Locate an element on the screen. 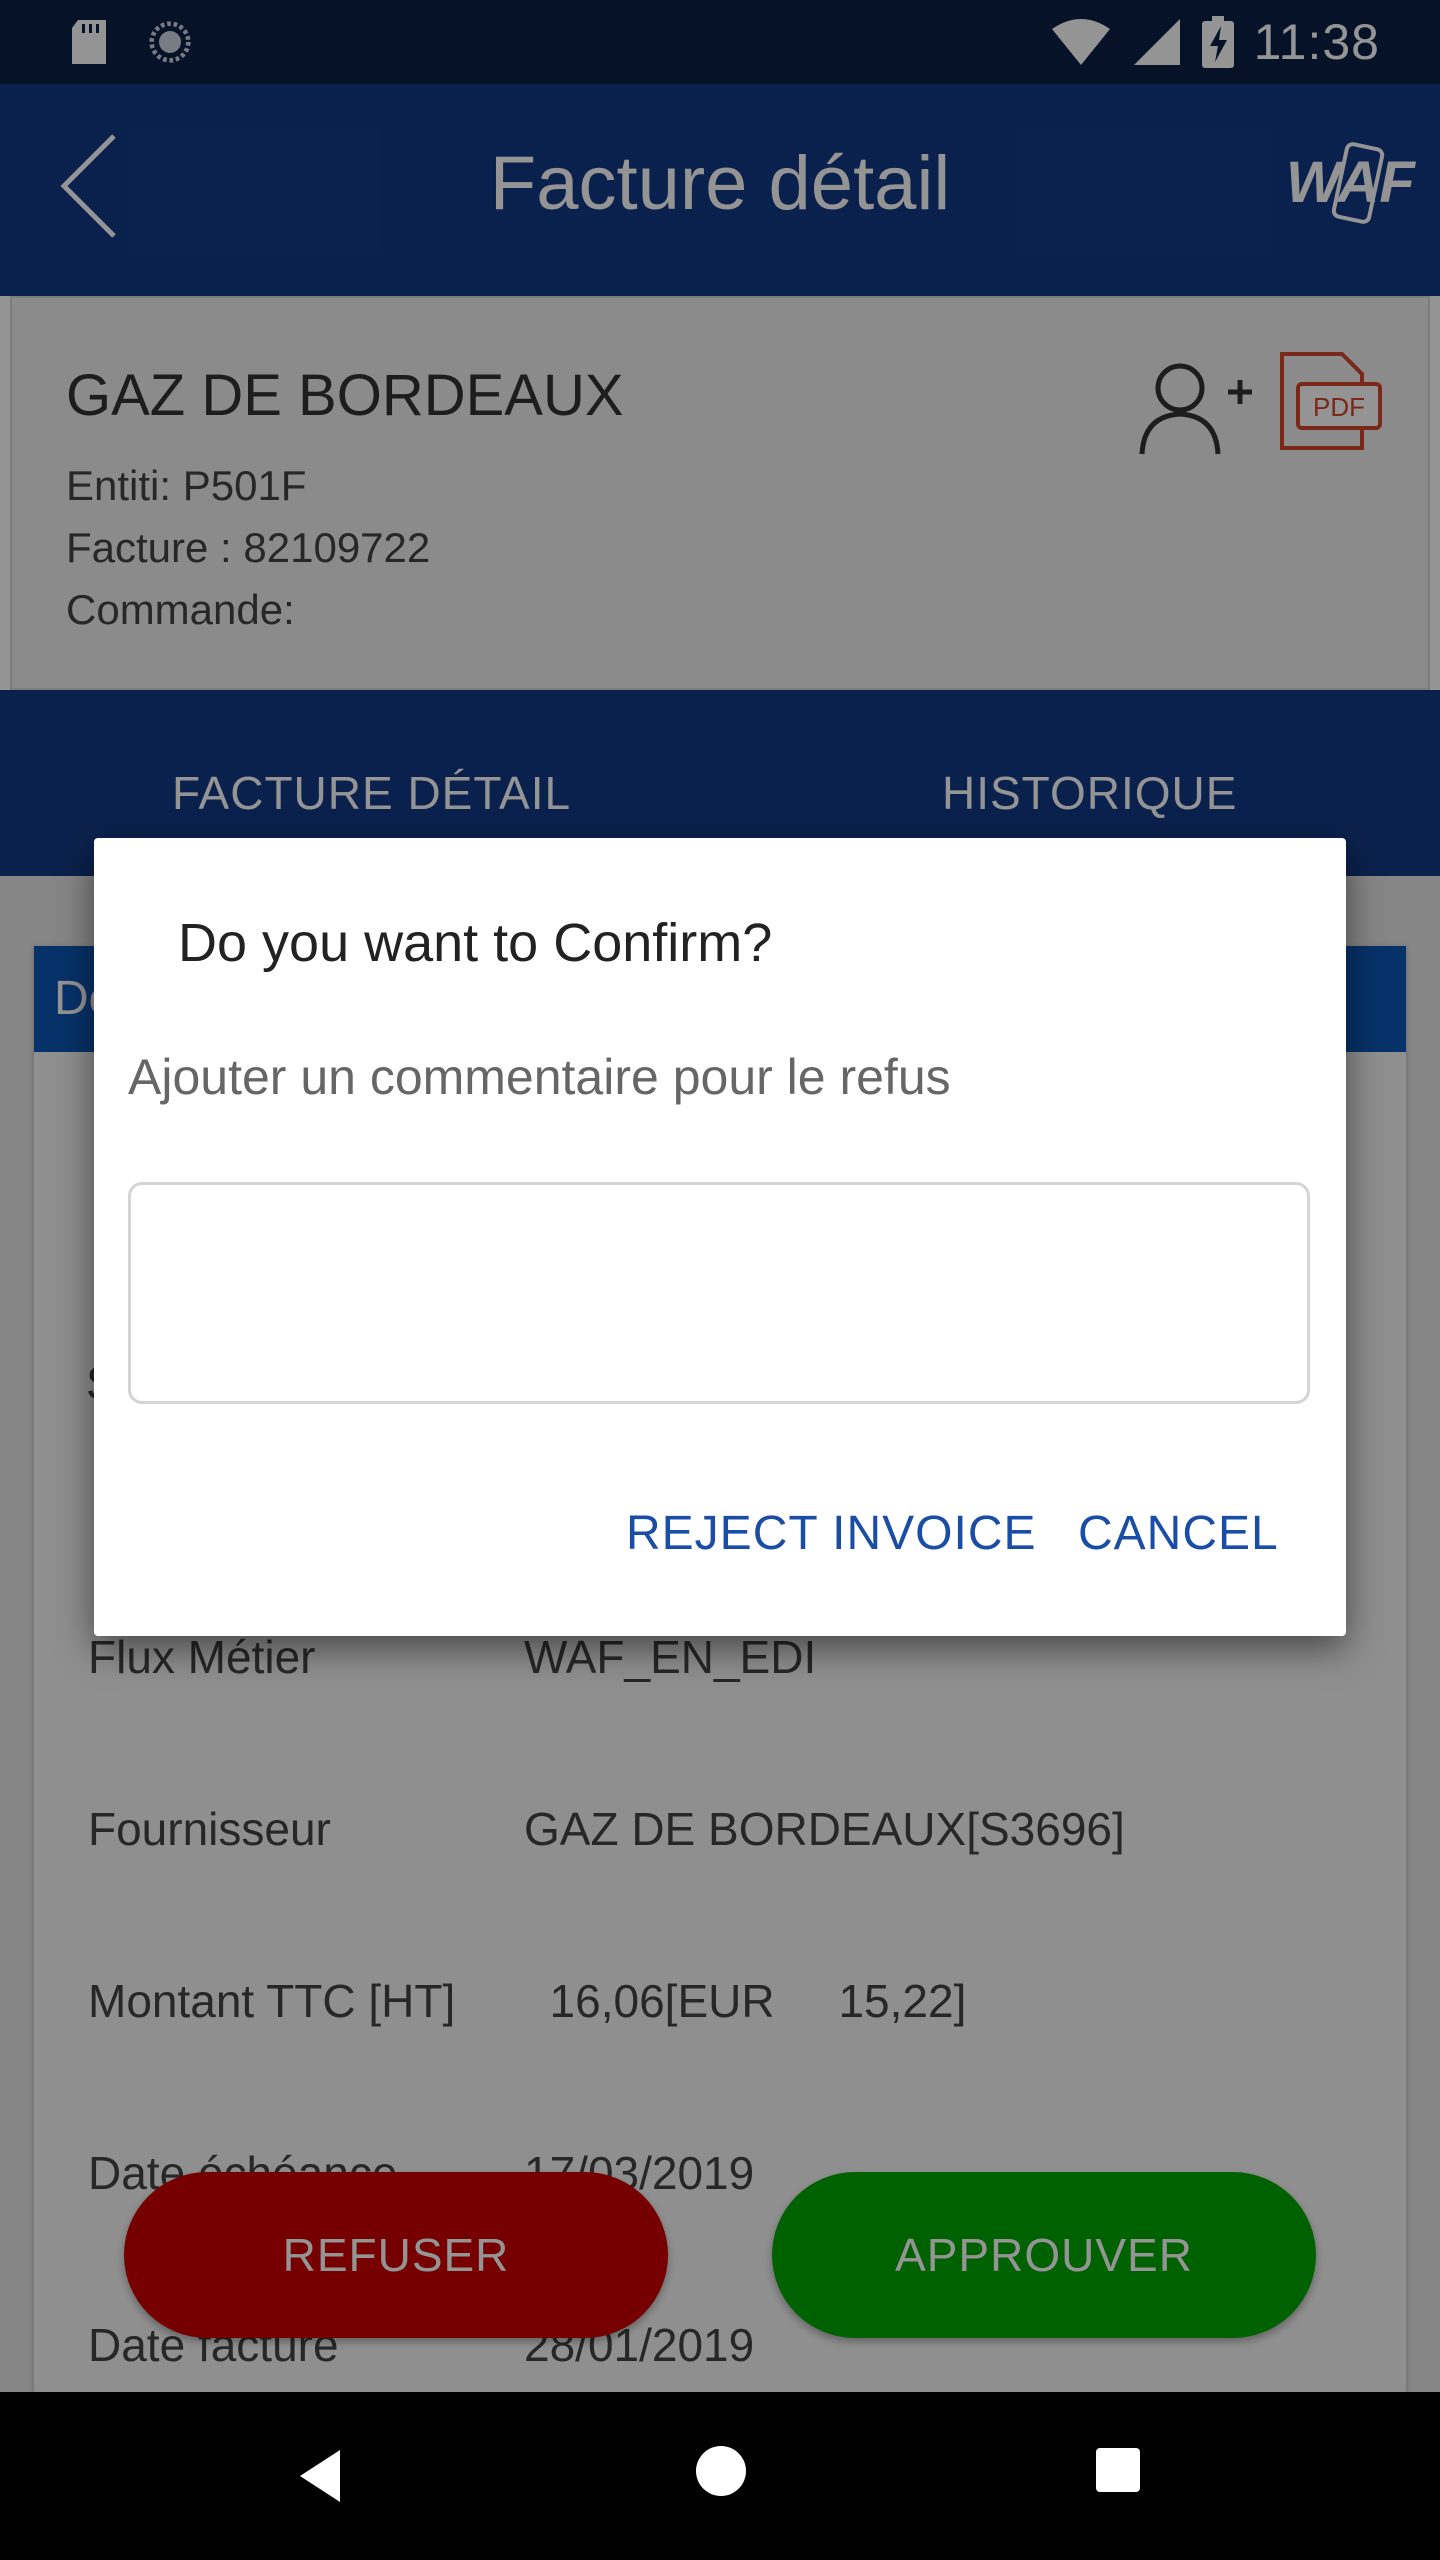  reject-invoice-button: REJECT INVOICE is located at coordinates (831, 1533).